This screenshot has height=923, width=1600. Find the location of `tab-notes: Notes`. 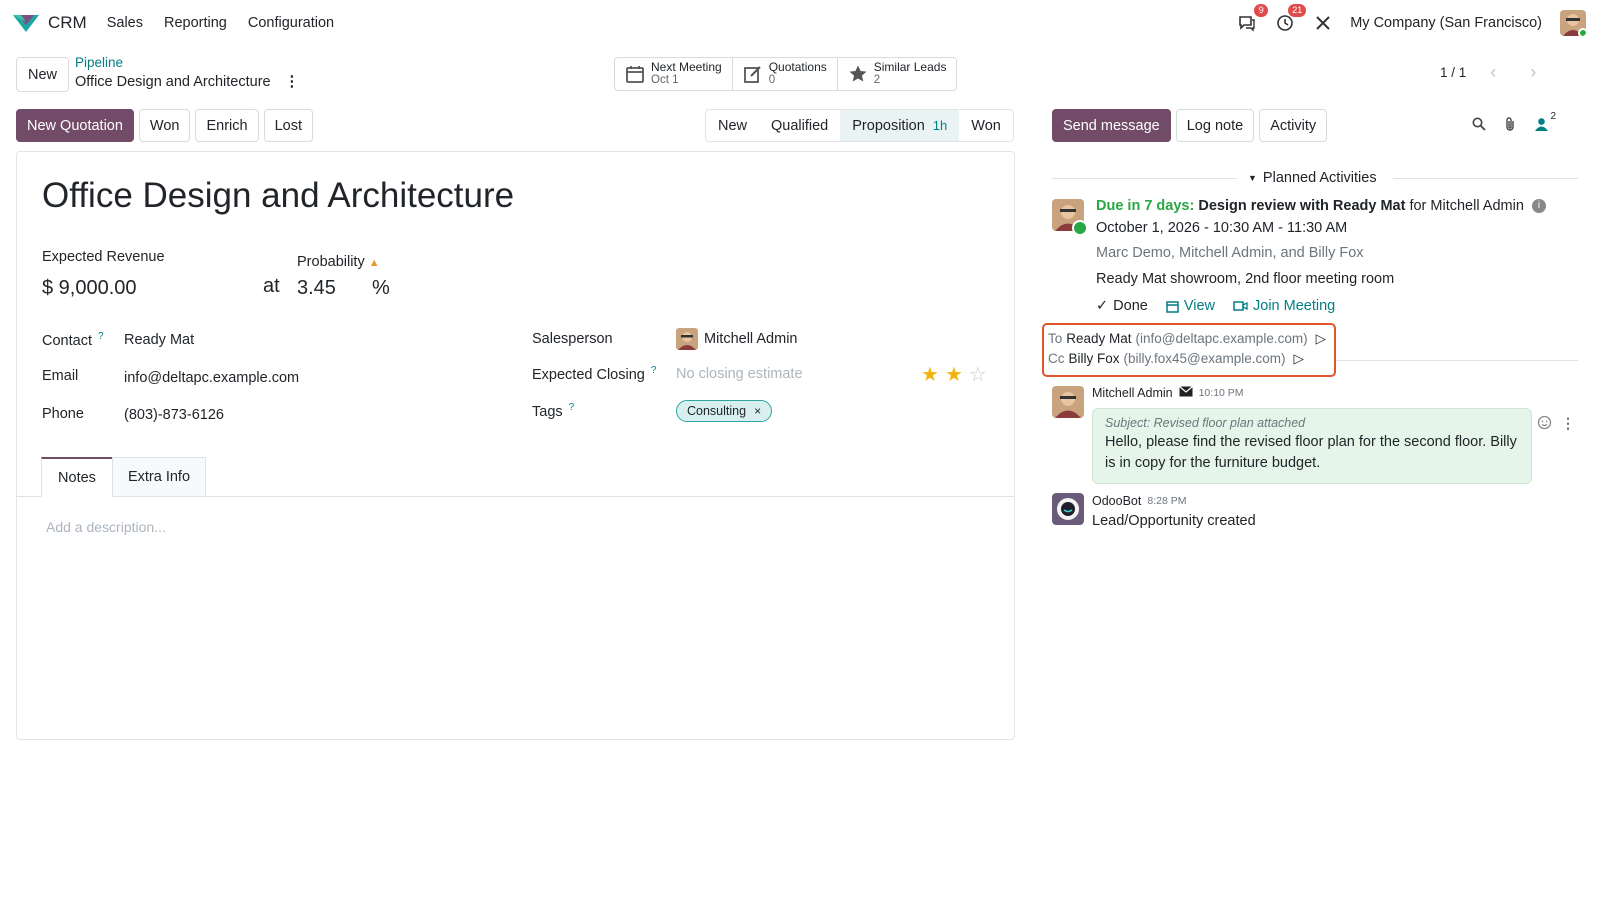

tab-notes: Notes is located at coordinates (77, 477).